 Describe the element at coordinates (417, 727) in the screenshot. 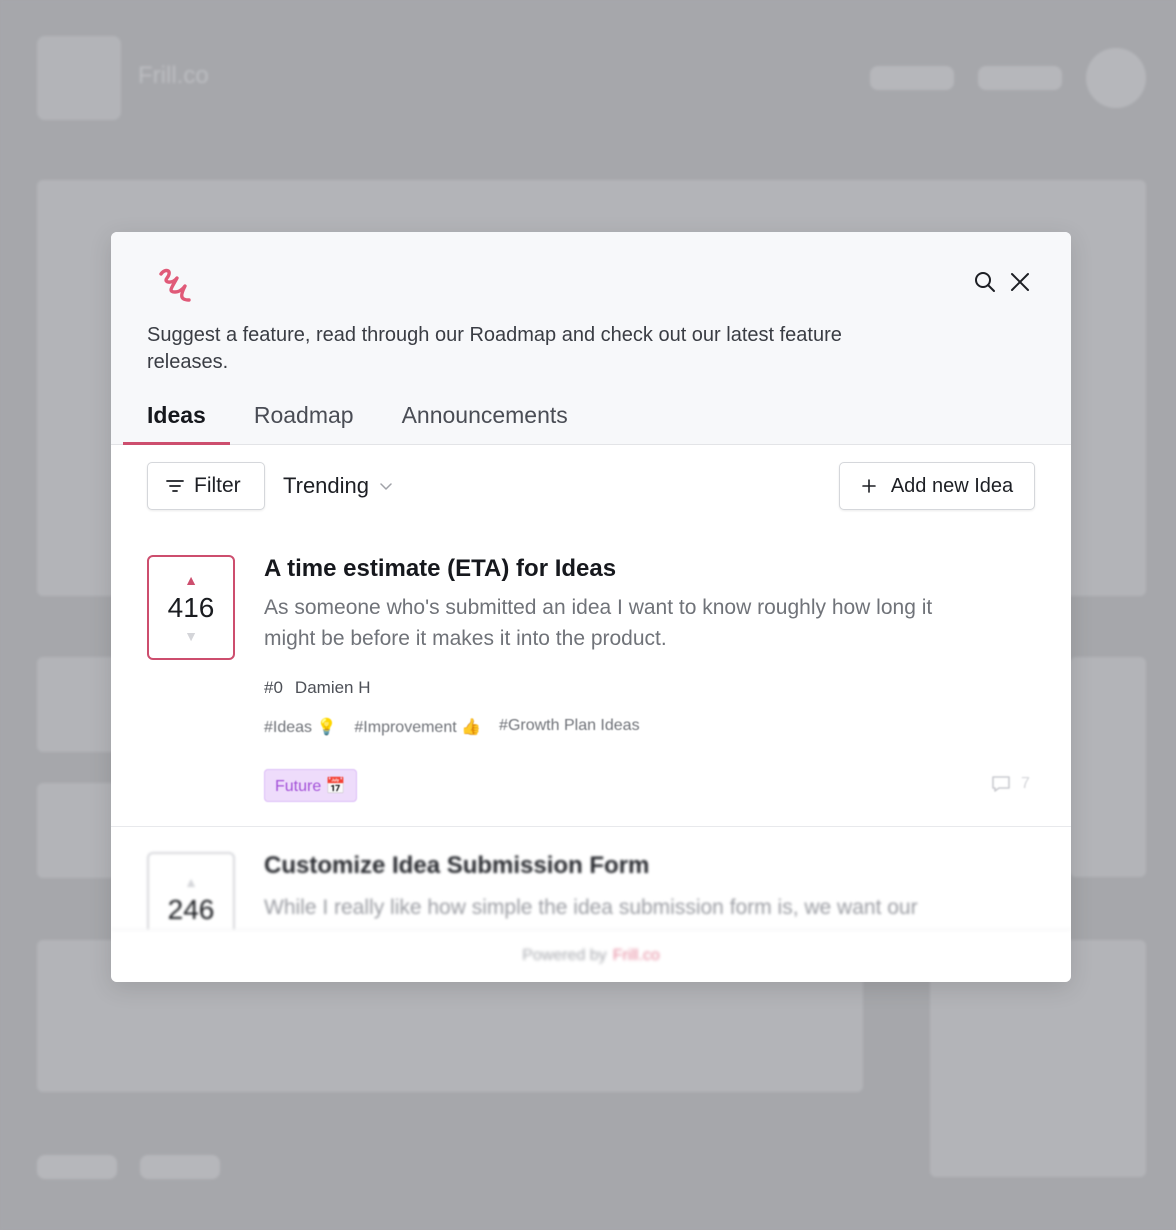

I see `idea-tag: #Improvement 👍` at that location.